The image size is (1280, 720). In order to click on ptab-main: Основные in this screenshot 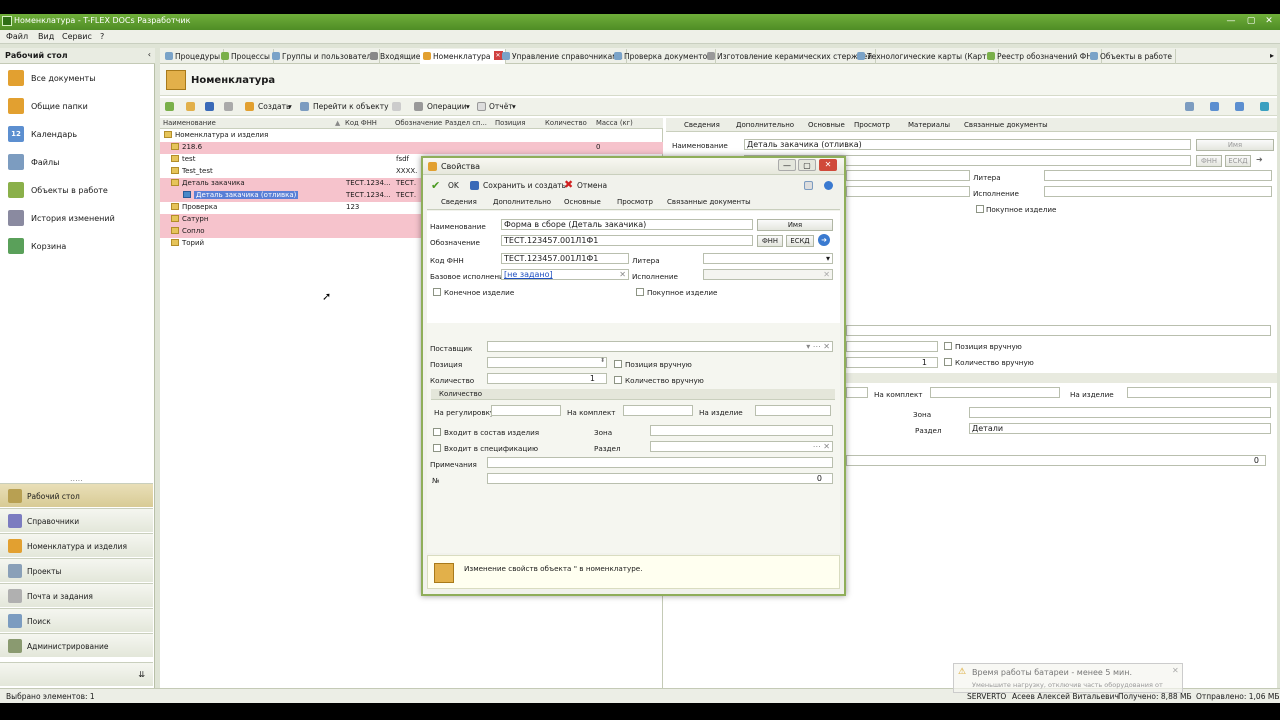, I will do `click(826, 125)`.